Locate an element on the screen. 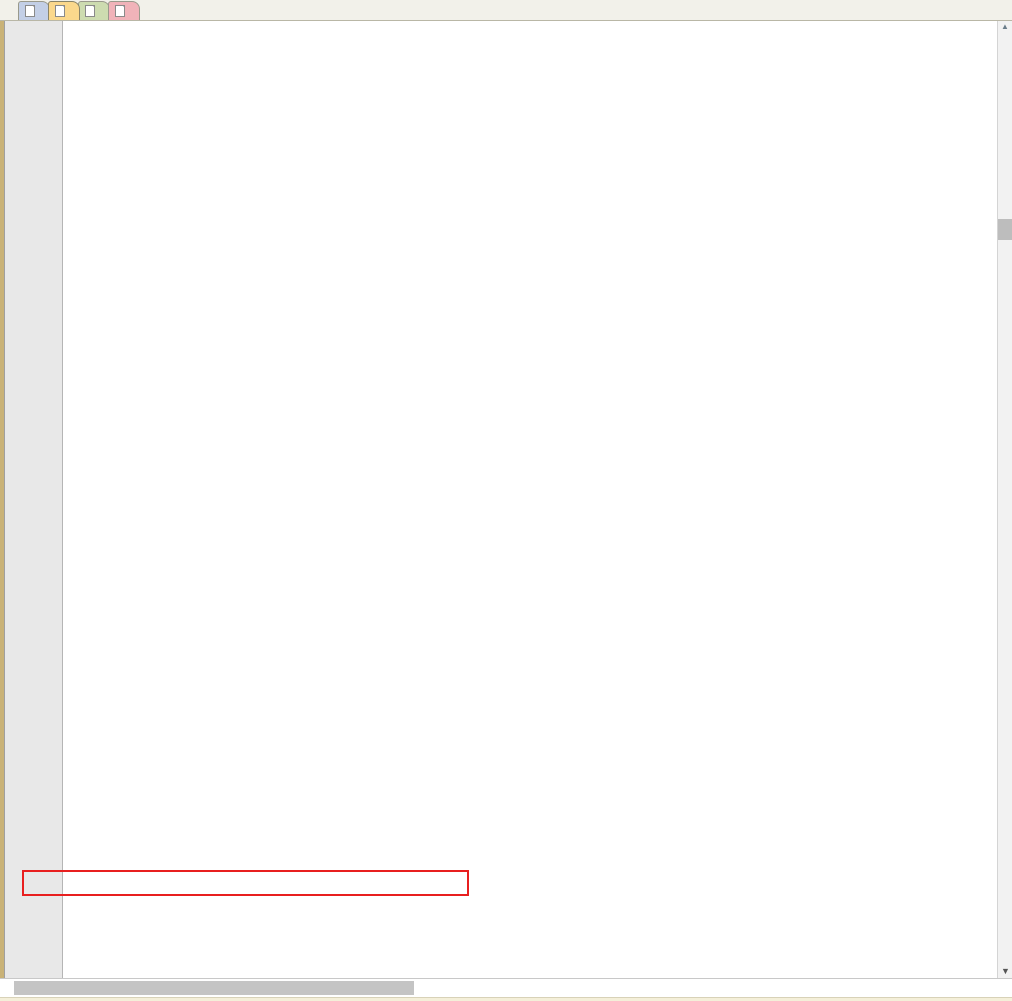 Image resolution: width=1012 pixels, height=1001 pixels. line-number-gutter is located at coordinates (34, 499).